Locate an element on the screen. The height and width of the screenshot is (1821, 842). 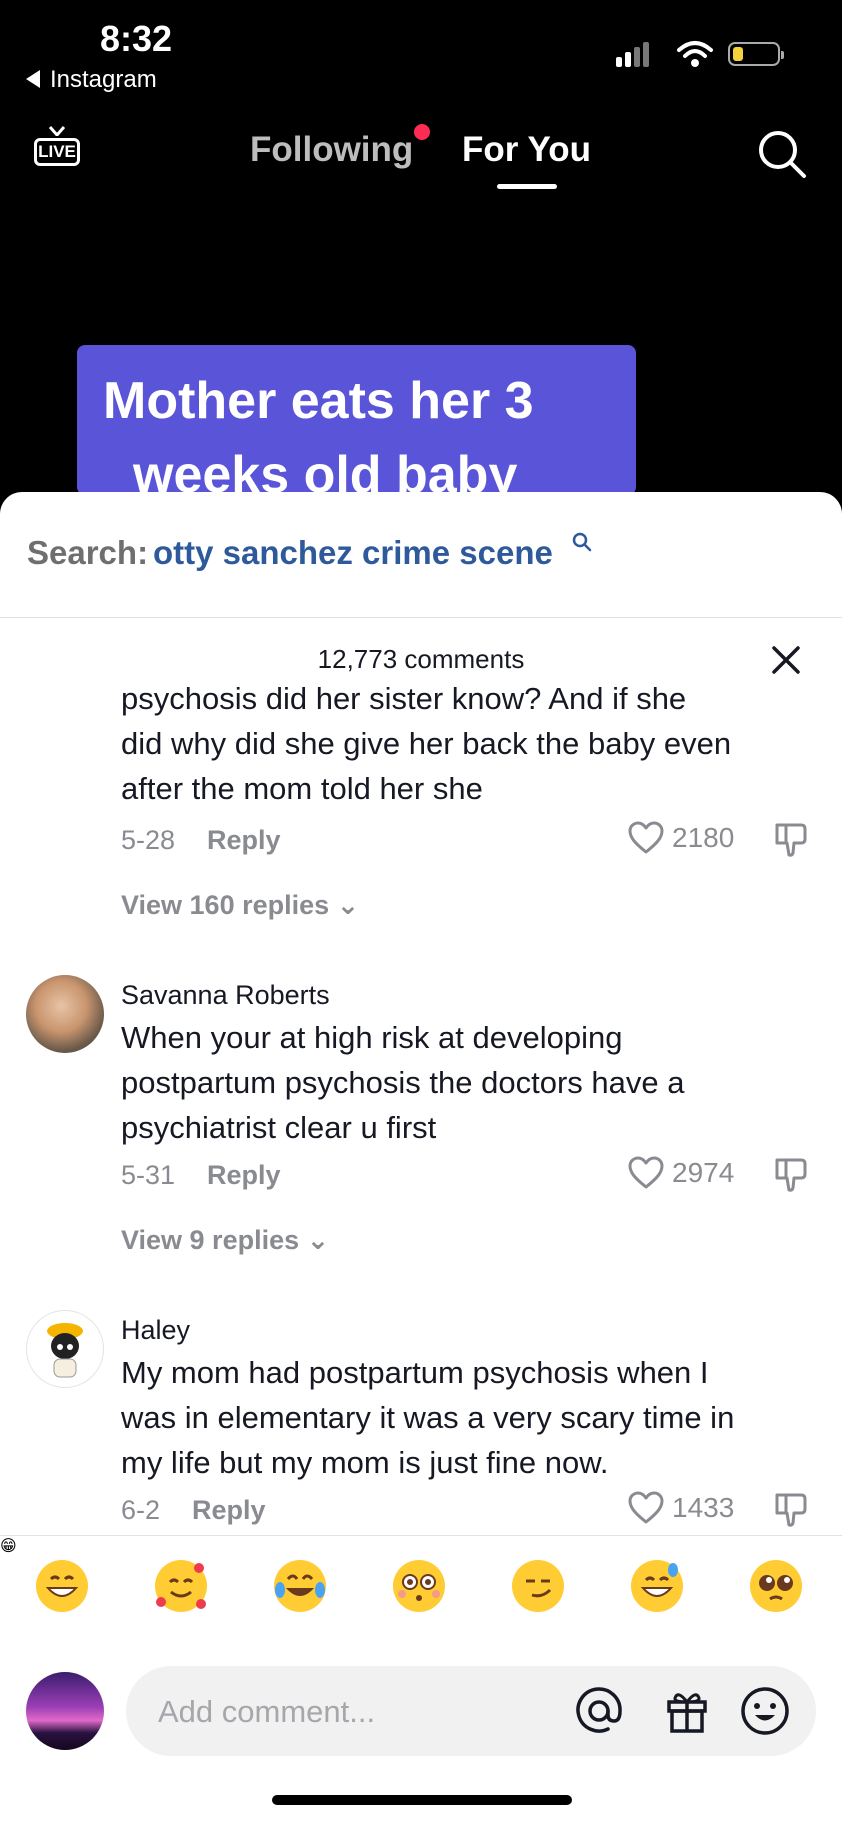
comment-input is located at coordinates (348, 1712).